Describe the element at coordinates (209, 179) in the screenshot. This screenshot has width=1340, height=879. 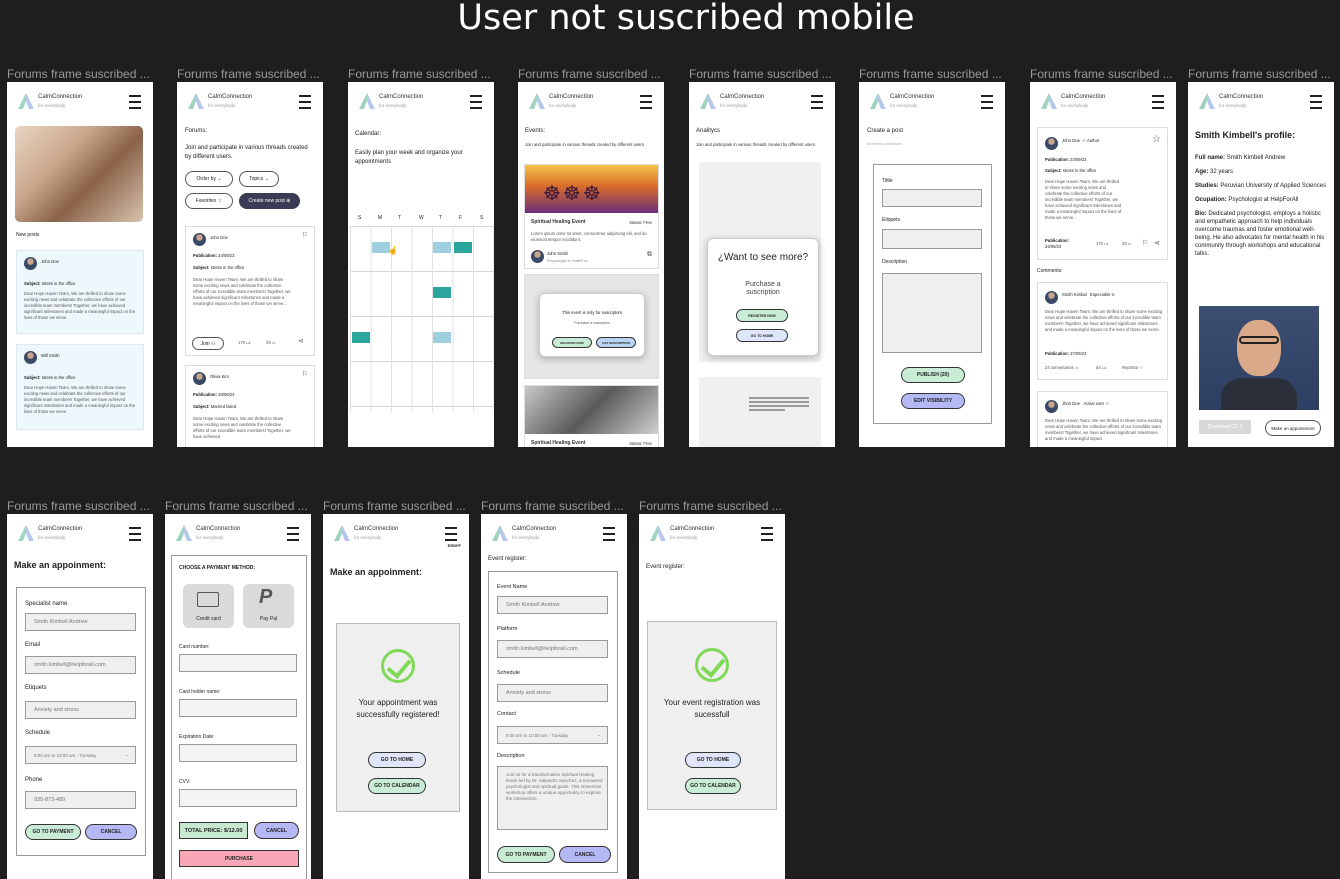
I see `order-by-dropdown: Order by ⌄` at that location.